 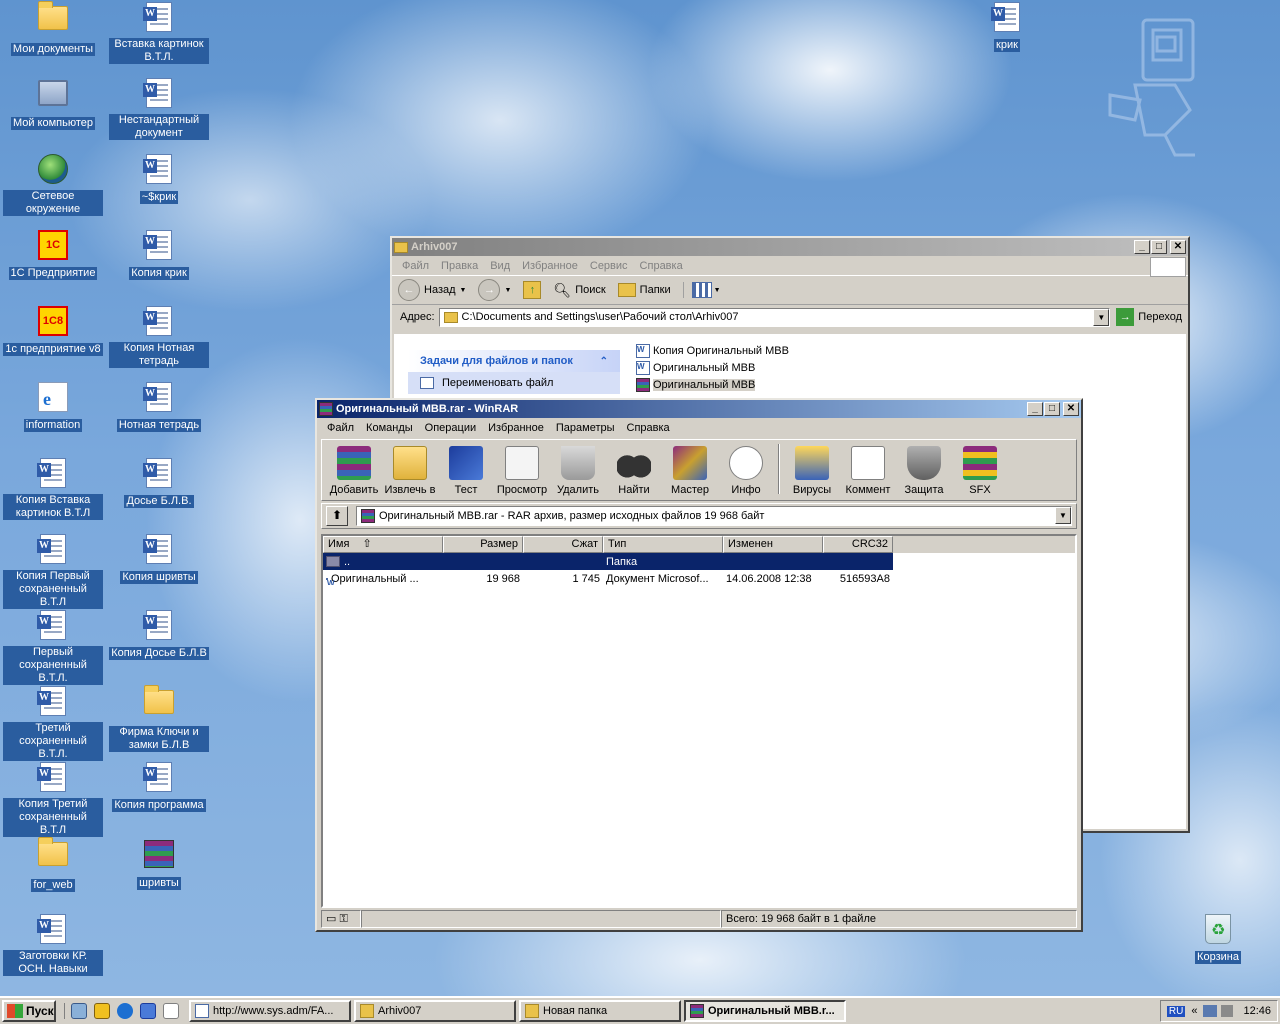 I want to click on explorer-titlebar: Arhiv007 _ □ ✕, so click(x=790, y=247).